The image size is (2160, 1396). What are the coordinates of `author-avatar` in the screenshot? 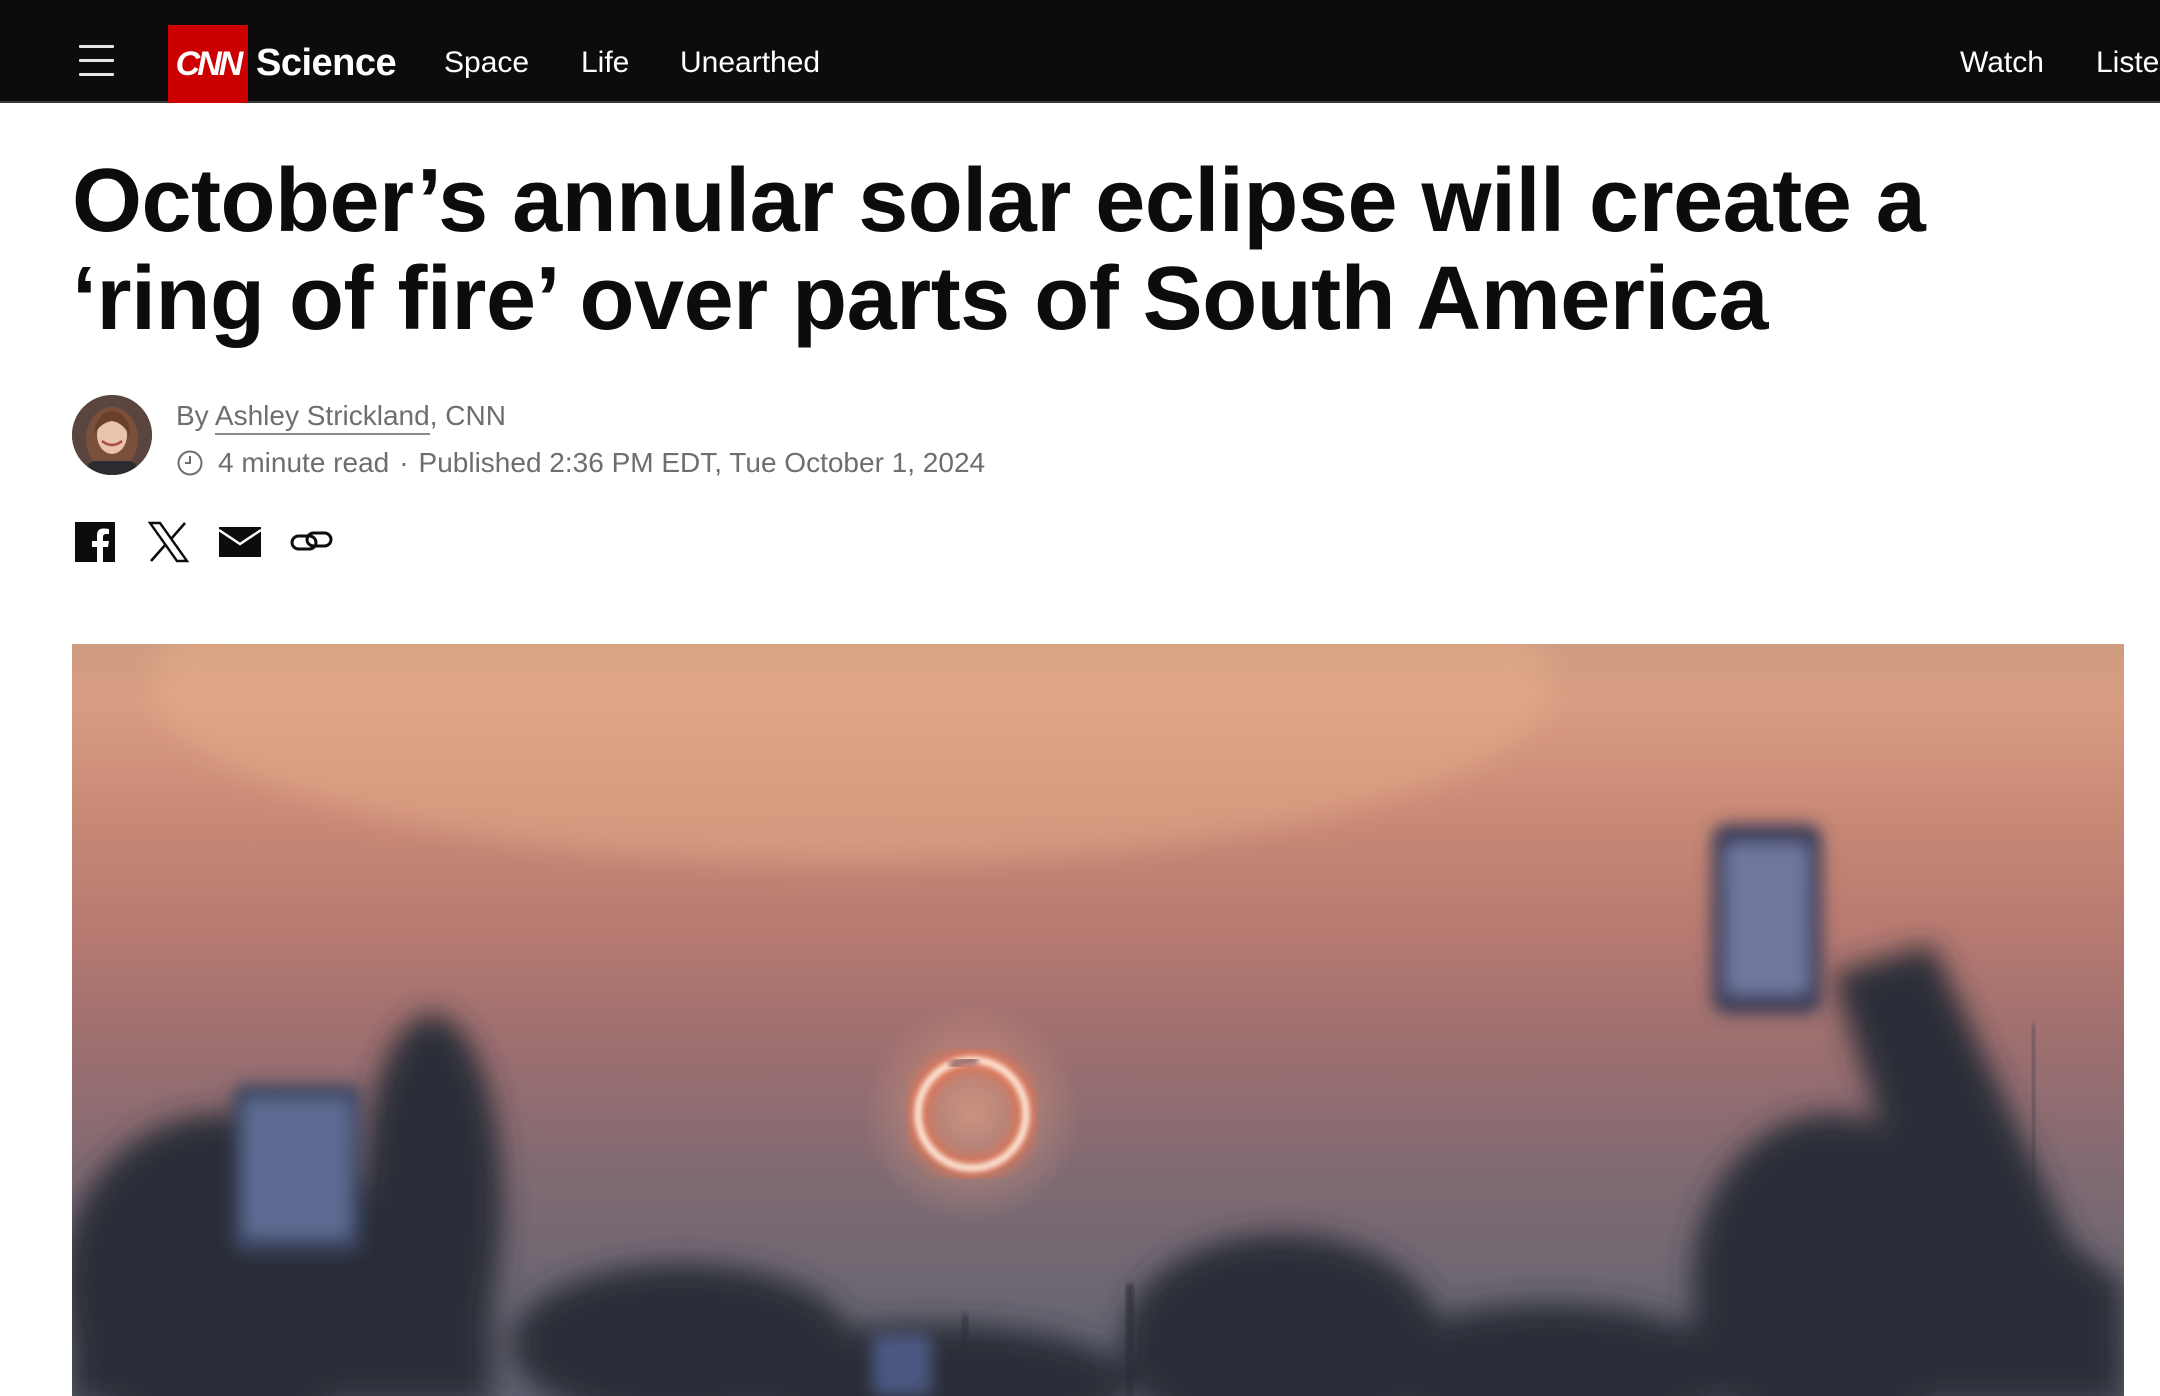 It's located at (112, 435).